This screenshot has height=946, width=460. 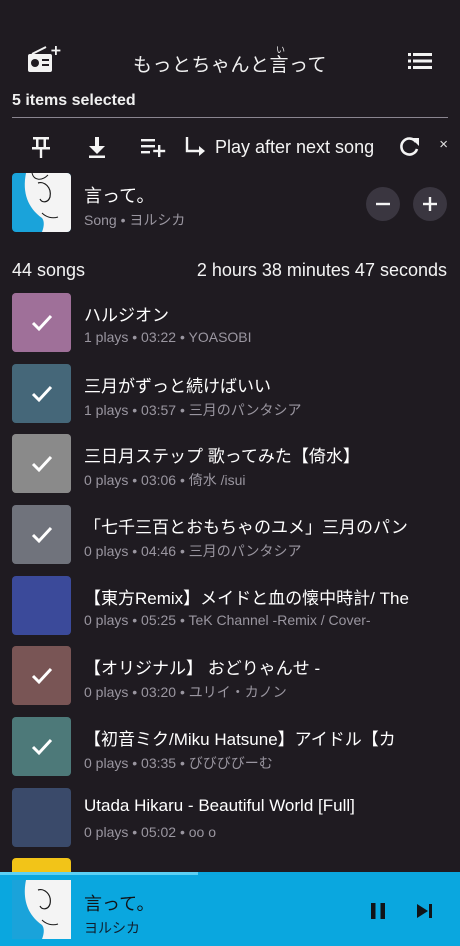 What do you see at coordinates (41, 147) in the screenshot?
I see `pin-icon` at bounding box center [41, 147].